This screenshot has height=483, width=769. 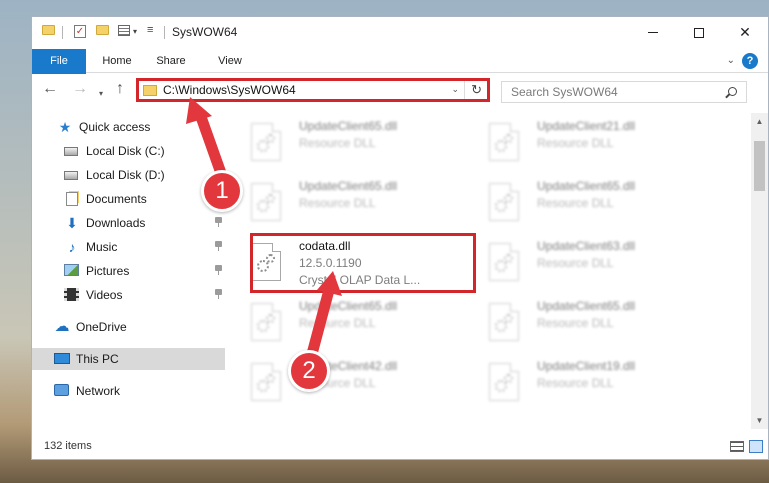 What do you see at coordinates (101, 327) in the screenshot?
I see `sidebar-item-label: OneDrive` at bounding box center [101, 327].